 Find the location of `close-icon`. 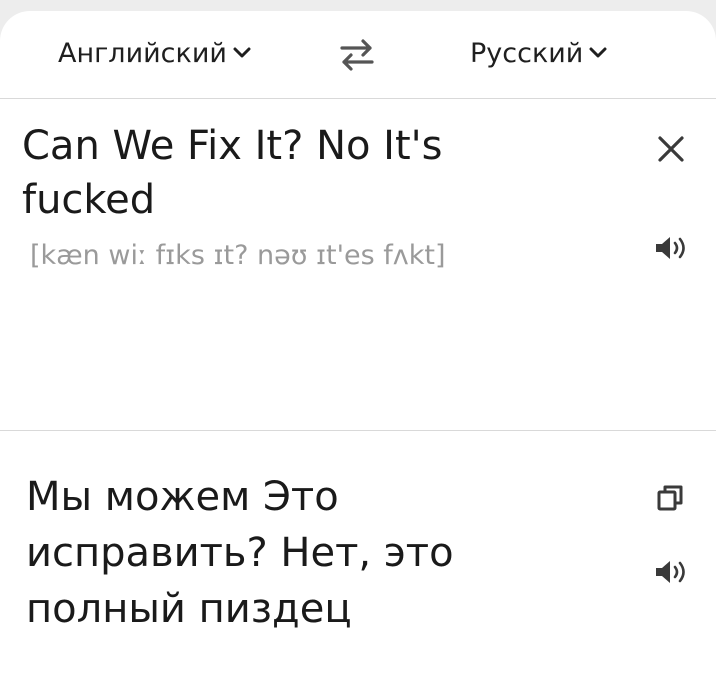

close-icon is located at coordinates (671, 149).